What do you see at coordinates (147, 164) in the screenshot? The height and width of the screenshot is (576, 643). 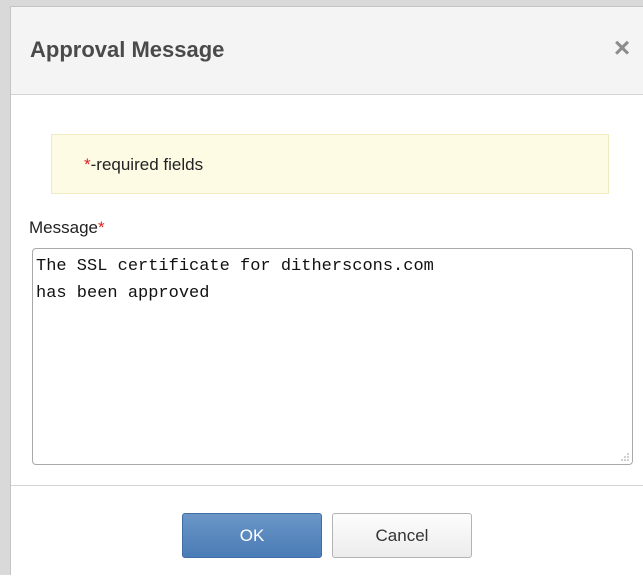 I see `required-fields-label: -required fields` at bounding box center [147, 164].